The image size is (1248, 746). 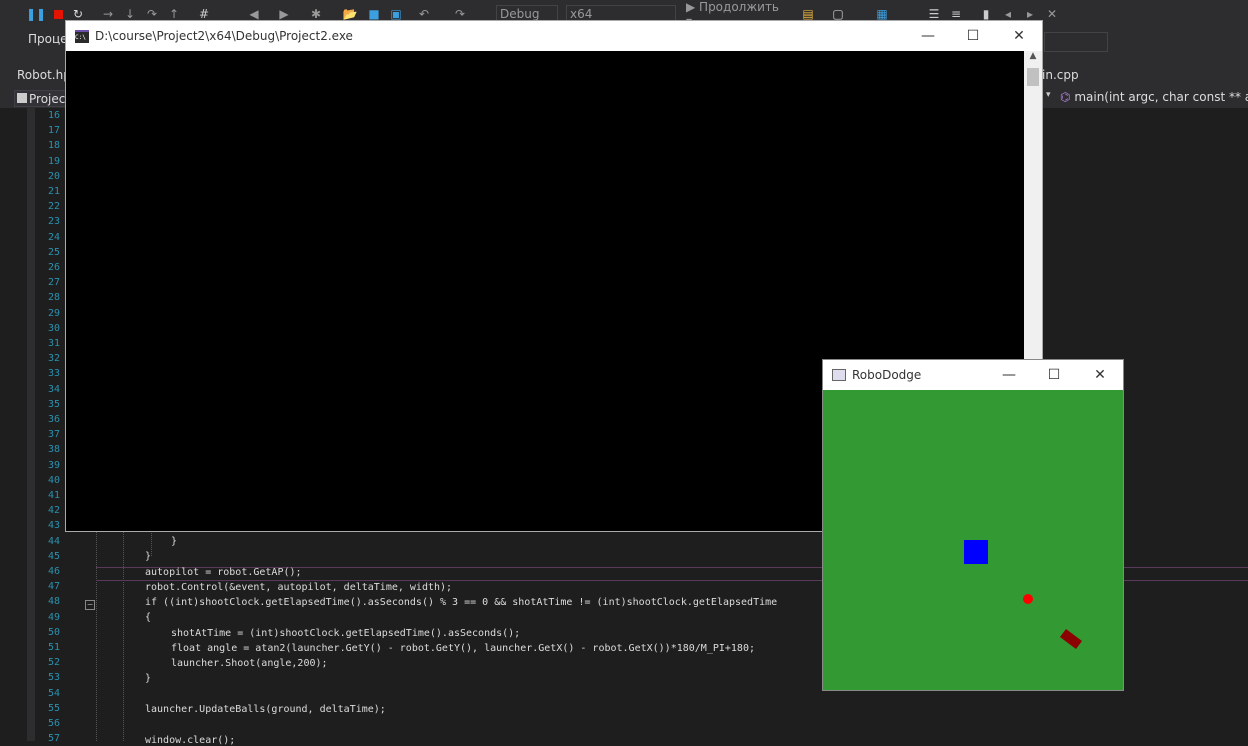 What do you see at coordinates (53, 313) in the screenshot?
I see `line-number: 29` at bounding box center [53, 313].